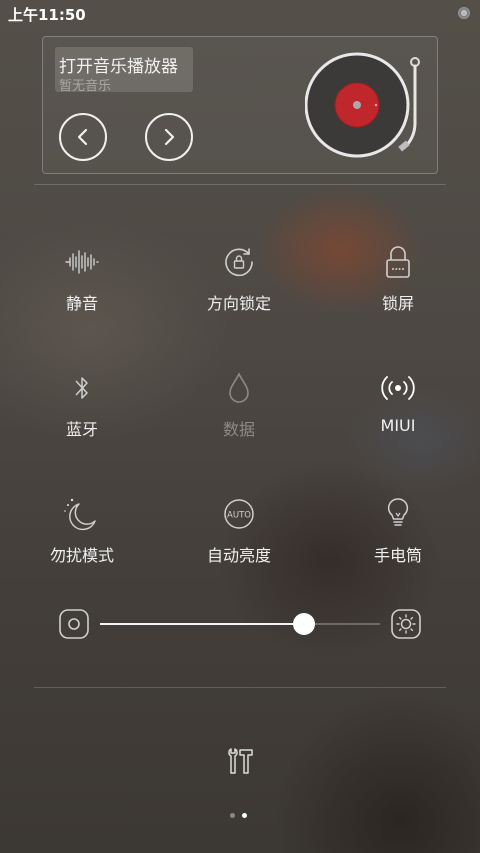 The image size is (480, 853). I want to click on toggle-label: 数据, so click(238, 429).